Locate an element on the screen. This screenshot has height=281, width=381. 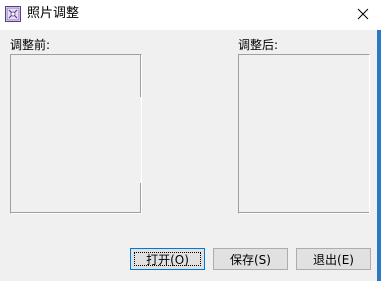
save-button: 保存(S) is located at coordinates (250, 259).